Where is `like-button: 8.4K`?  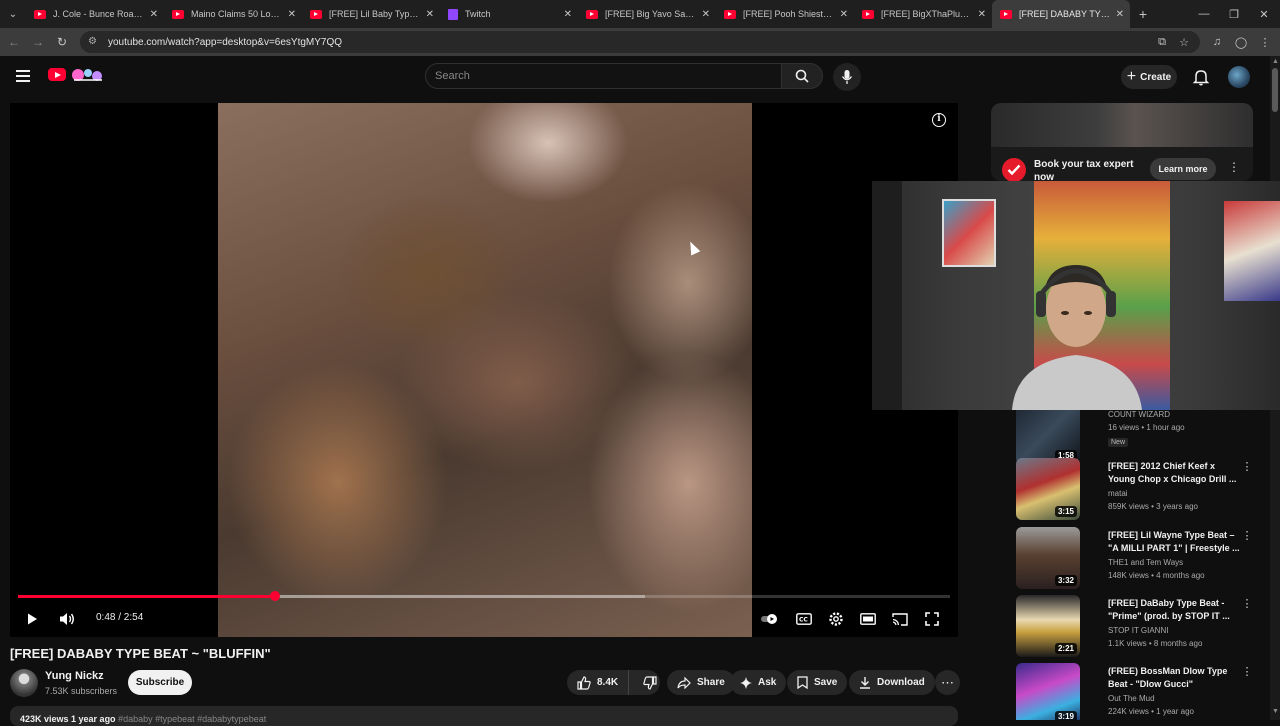
like-button: 8.4K is located at coordinates (598, 682).